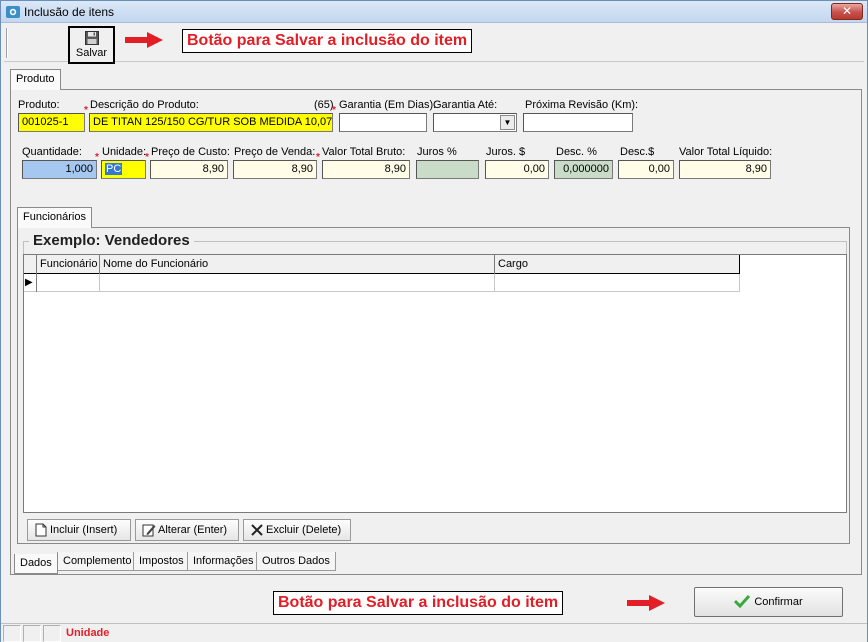  I want to click on label-desc-count: (65), so click(324, 105).